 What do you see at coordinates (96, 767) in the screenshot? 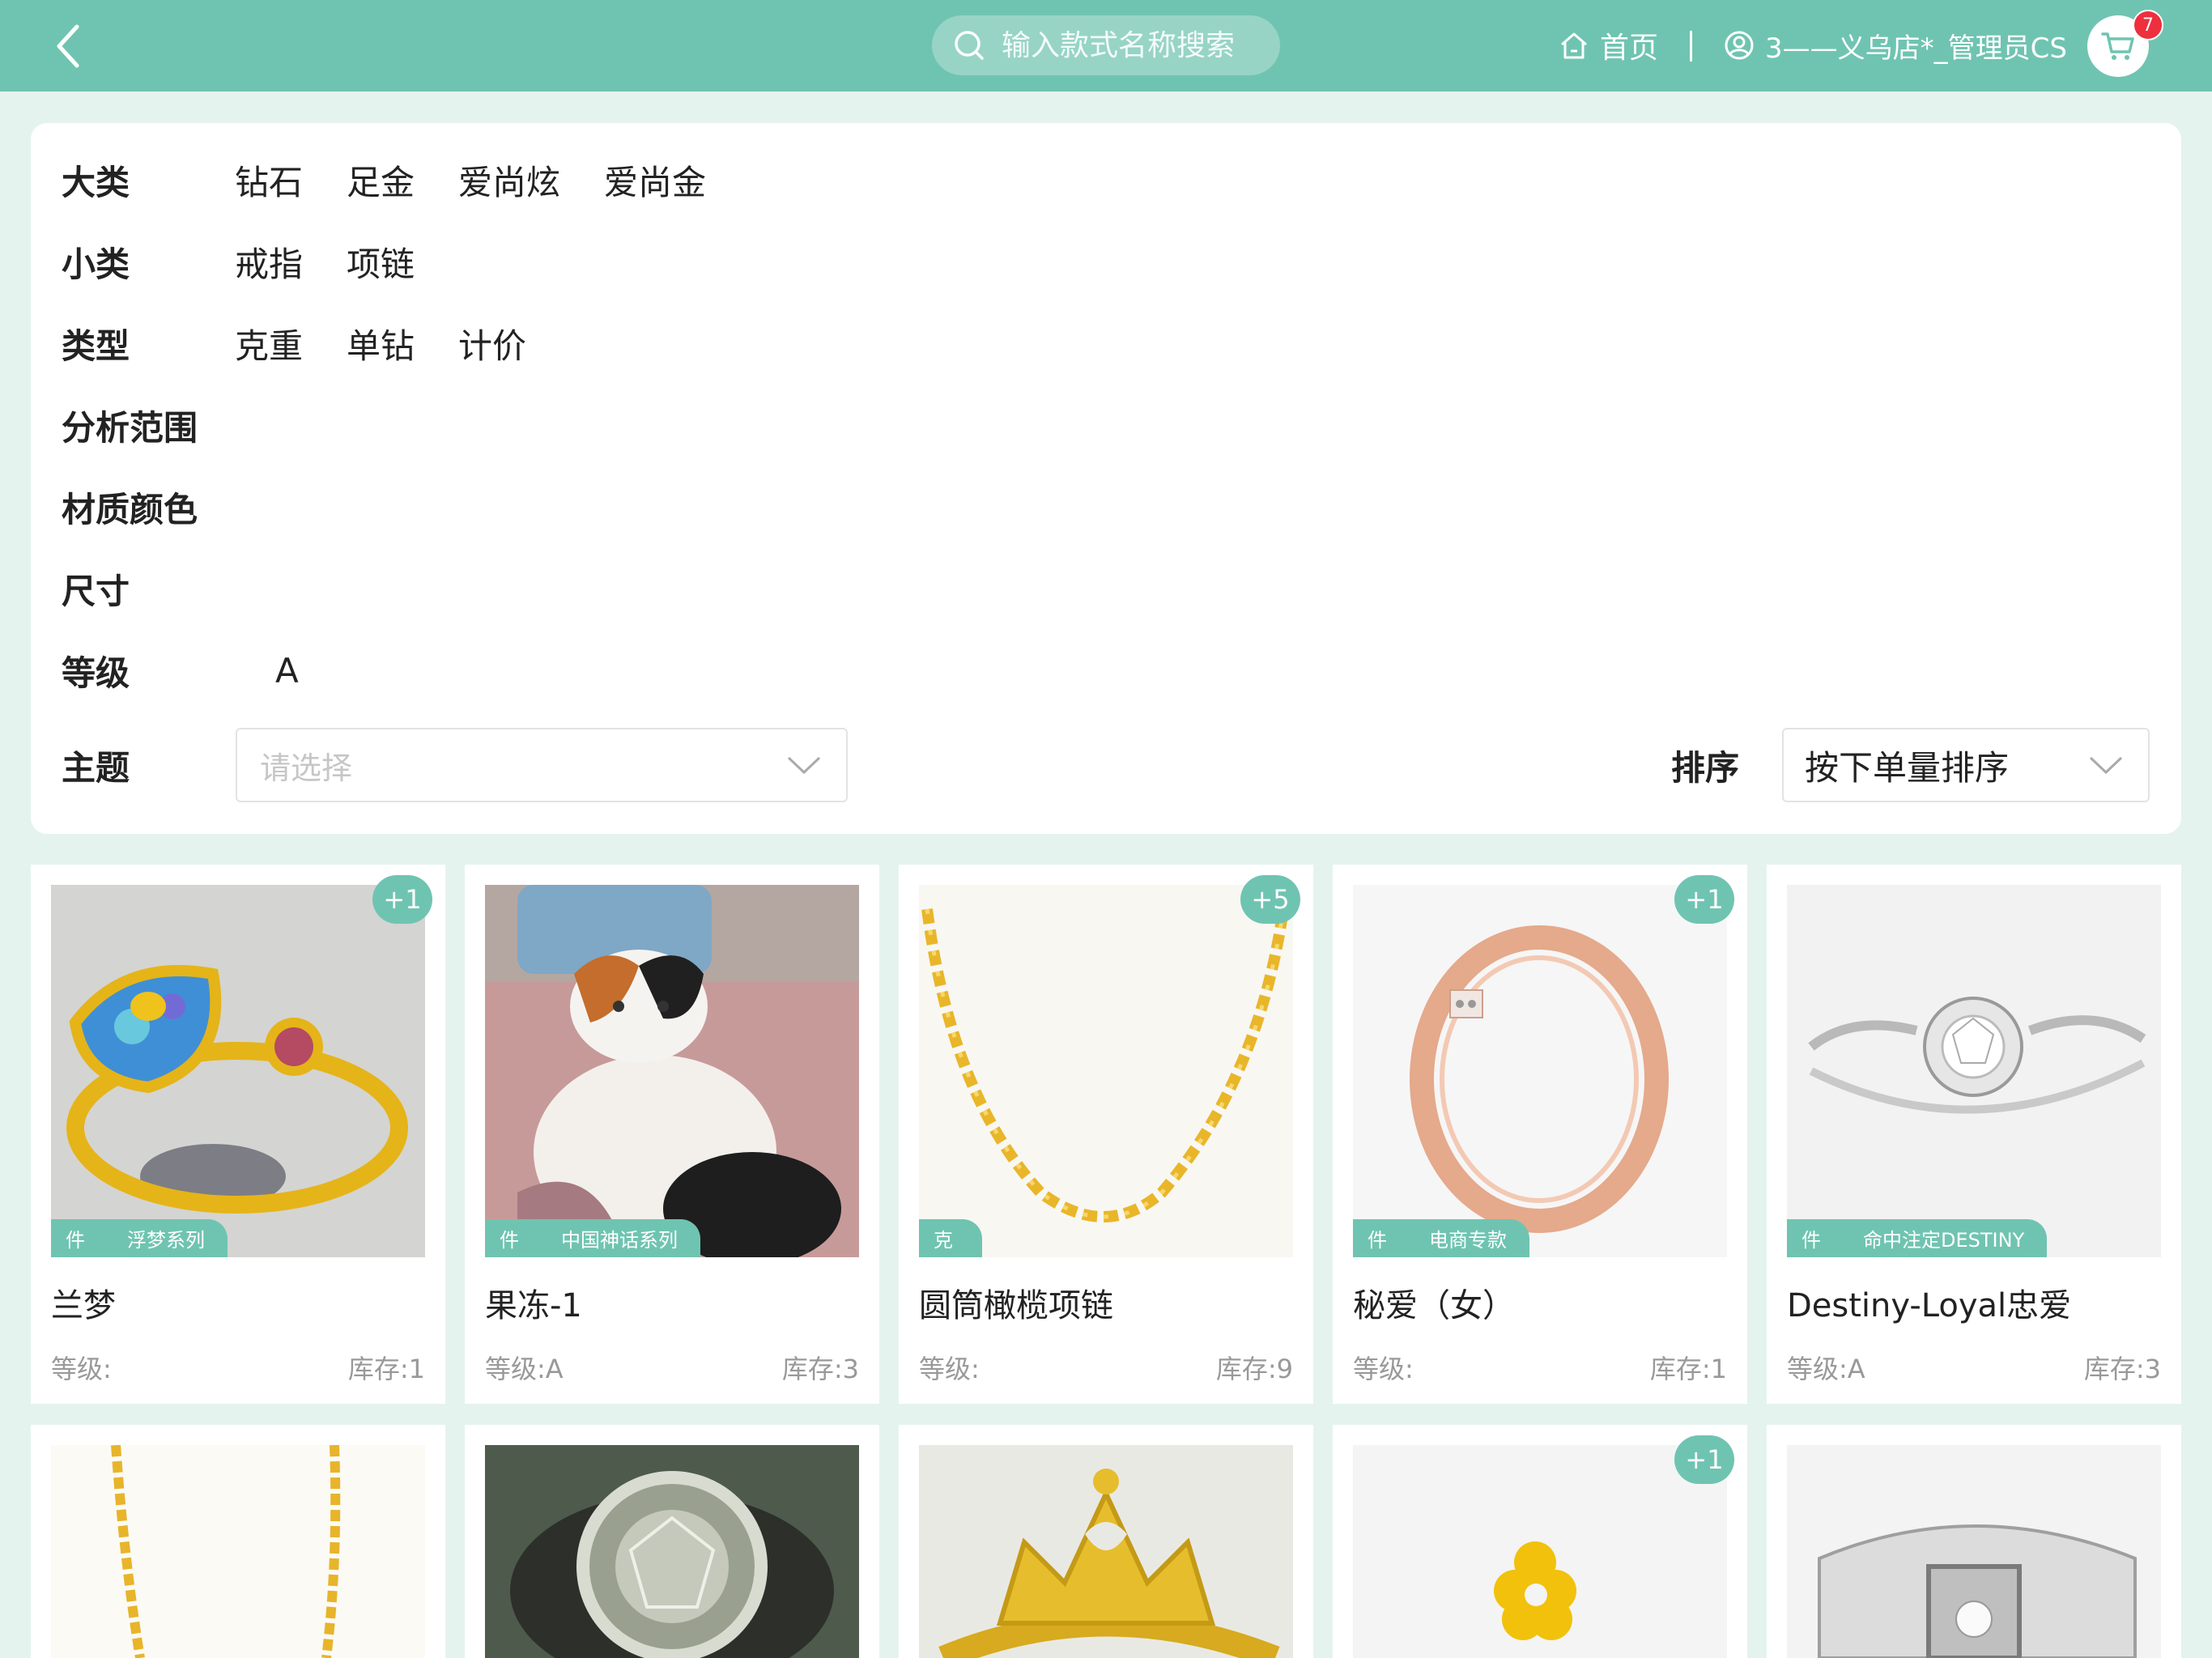
I see `filter-label: 主题` at bounding box center [96, 767].